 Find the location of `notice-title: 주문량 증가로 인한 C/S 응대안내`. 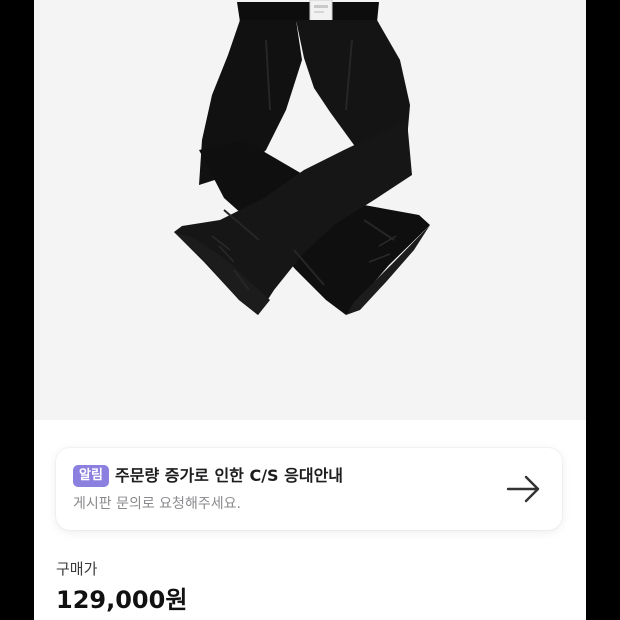

notice-title: 주문량 증가로 인한 C/S 응대안내 is located at coordinates (229, 475).